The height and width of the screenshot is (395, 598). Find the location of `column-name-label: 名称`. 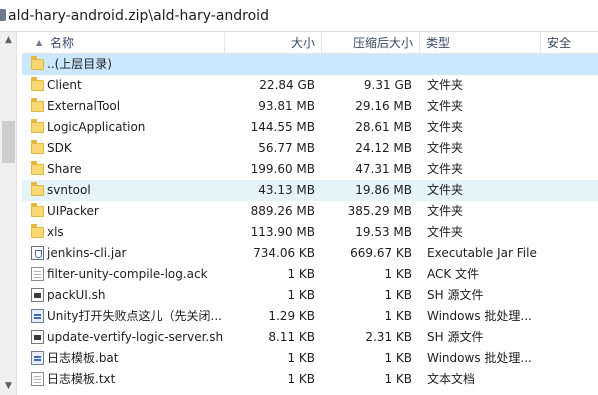

column-name-label: 名称 is located at coordinates (62, 43).